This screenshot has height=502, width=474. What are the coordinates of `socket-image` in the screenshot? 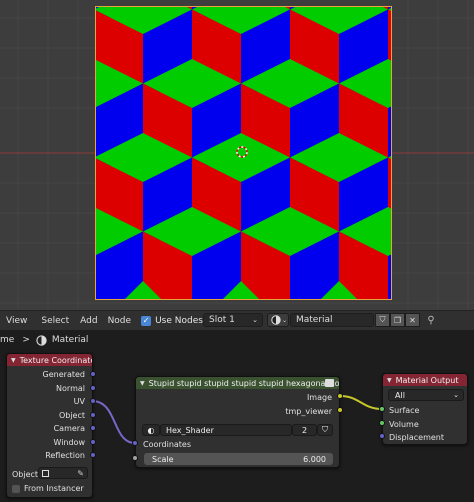 It's located at (340, 396).